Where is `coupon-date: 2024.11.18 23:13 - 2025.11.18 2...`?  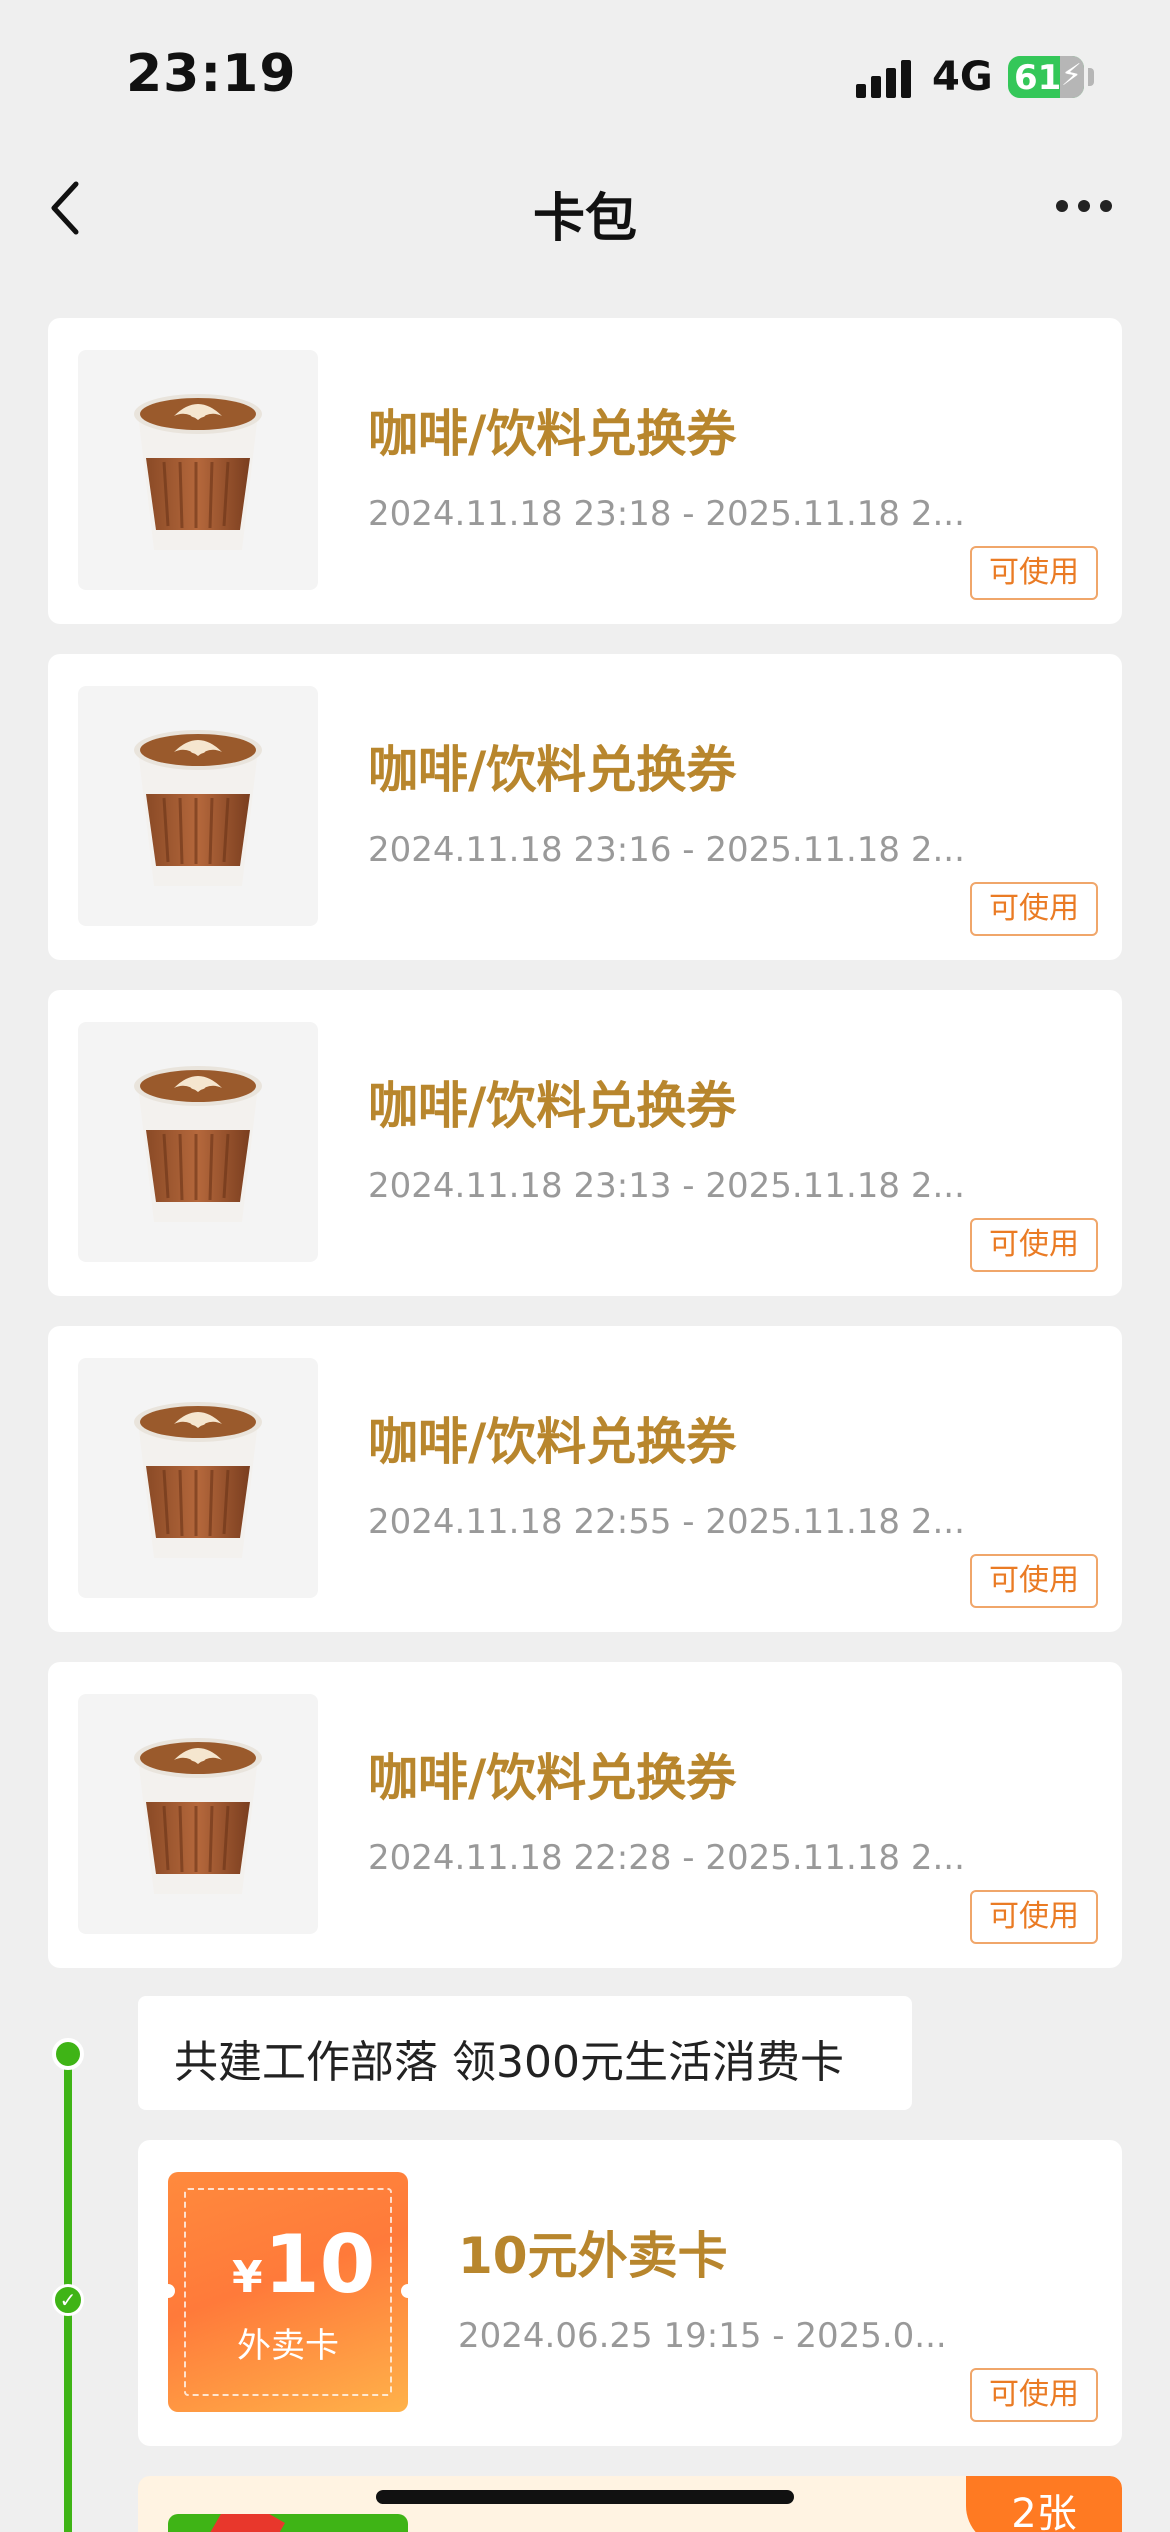 coupon-date: 2024.11.18 23:13 - 2025.11.18 2... is located at coordinates (666, 1186).